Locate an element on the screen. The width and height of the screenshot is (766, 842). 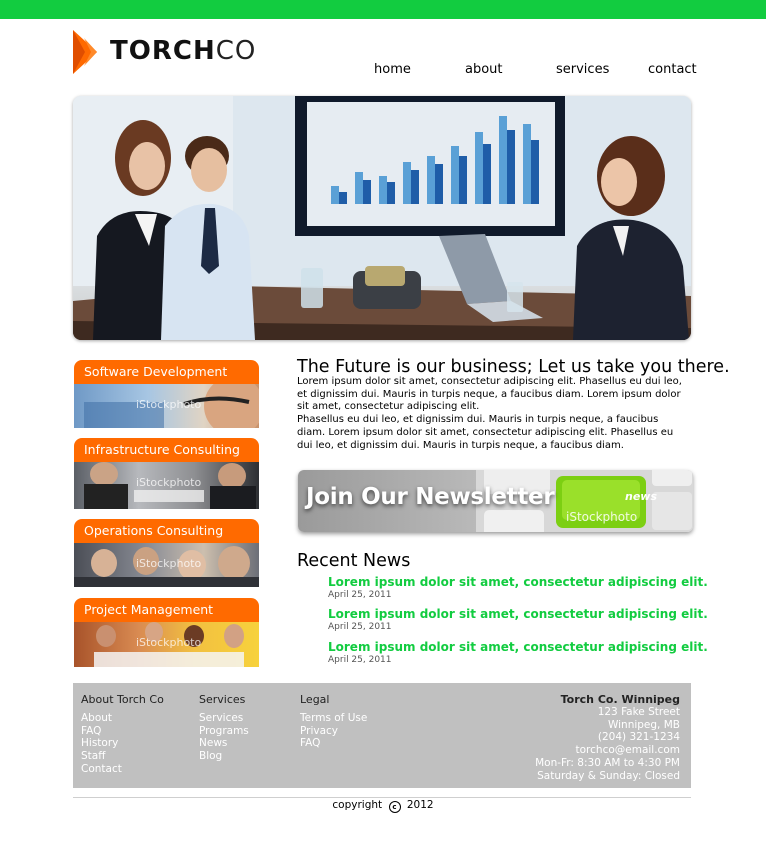
nav-services: services is located at coordinates (582, 69).